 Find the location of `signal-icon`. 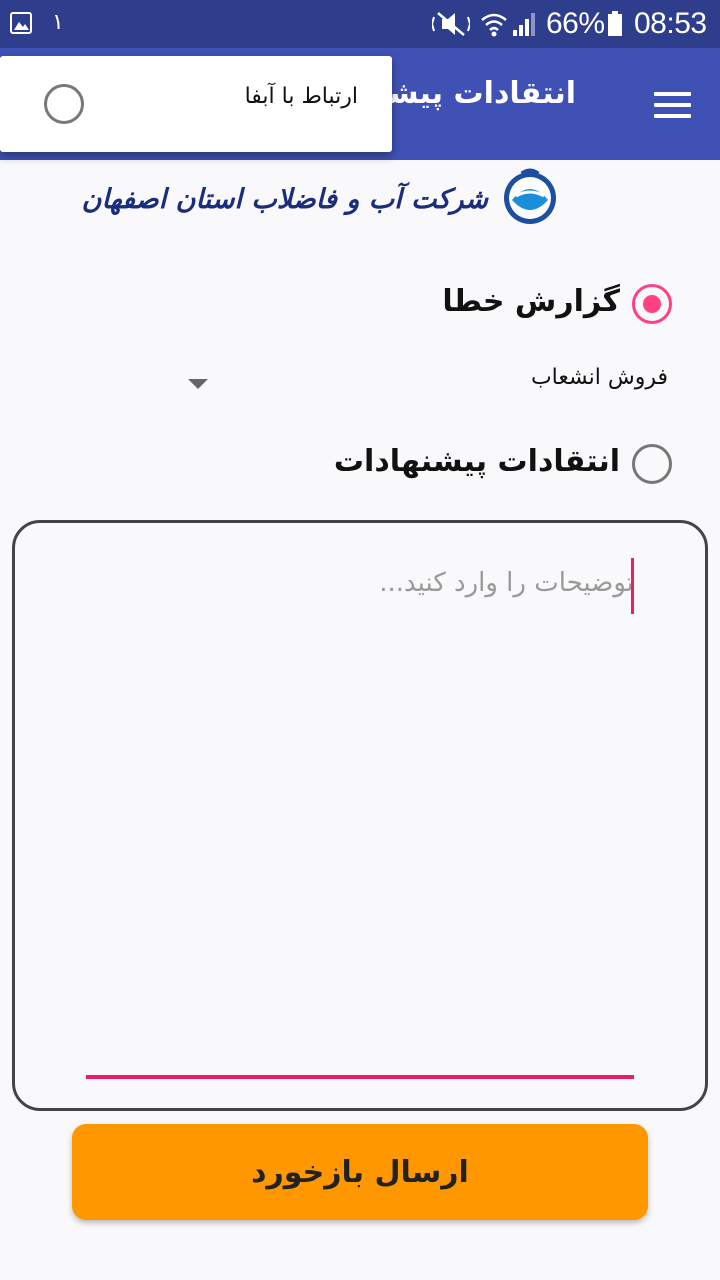

signal-icon is located at coordinates (524, 24).